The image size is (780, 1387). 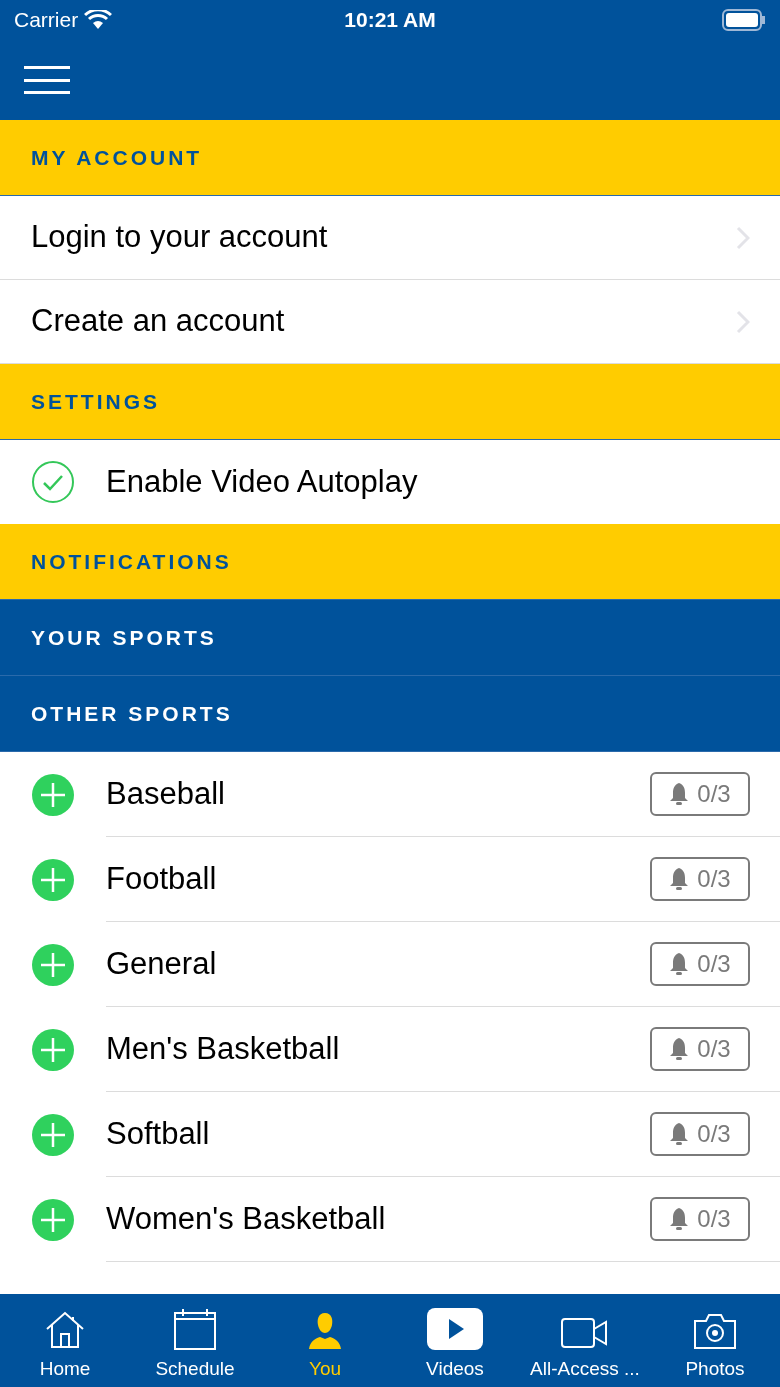 I want to click on tab-bar-item: Schedule, so click(x=195, y=1340).